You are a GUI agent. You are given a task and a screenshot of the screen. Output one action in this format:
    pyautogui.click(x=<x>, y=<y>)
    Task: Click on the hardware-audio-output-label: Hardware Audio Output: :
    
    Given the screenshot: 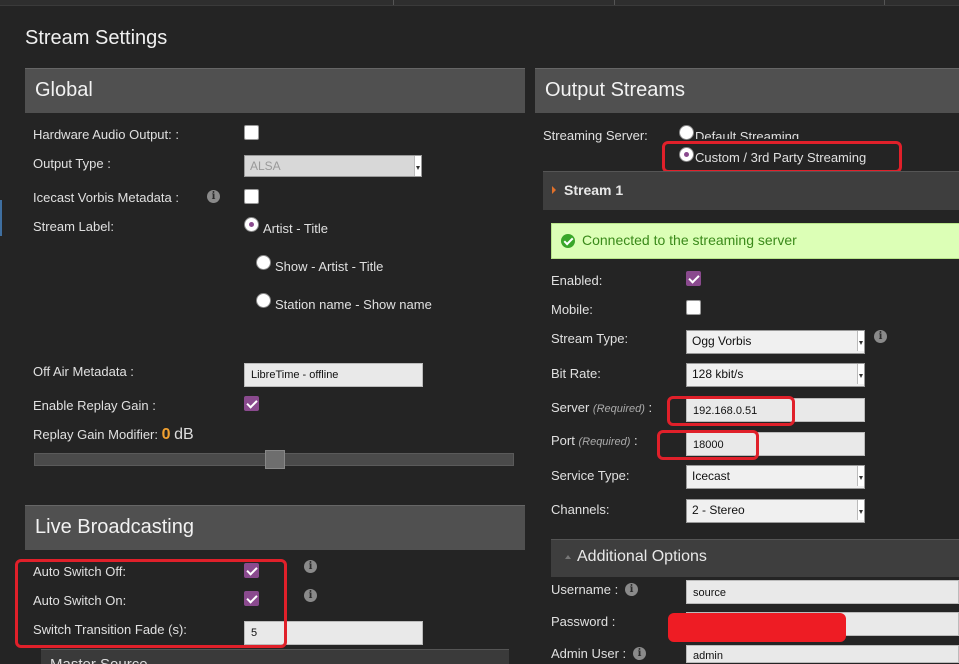 What is the action you would take?
    pyautogui.click(x=106, y=134)
    